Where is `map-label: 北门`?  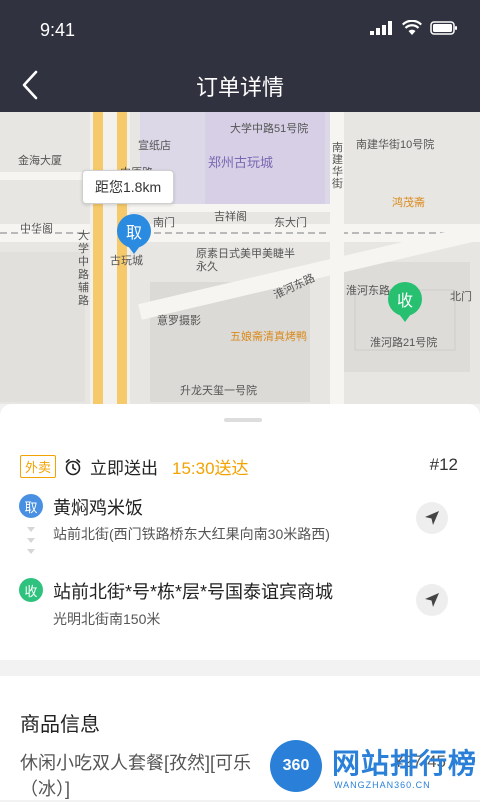 map-label: 北门 is located at coordinates (461, 297).